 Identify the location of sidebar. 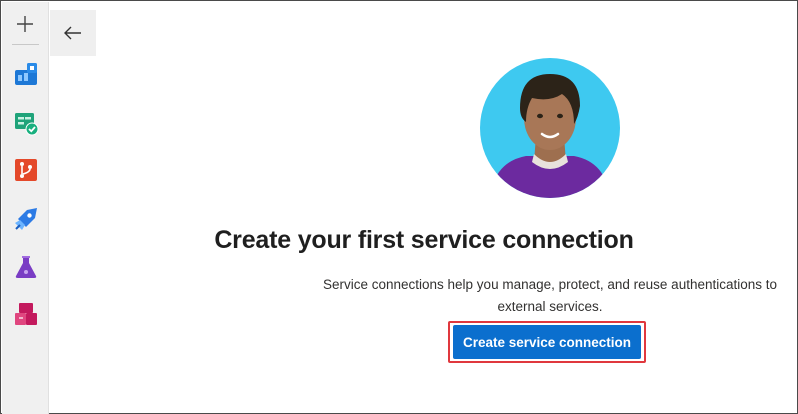
(25, 208).